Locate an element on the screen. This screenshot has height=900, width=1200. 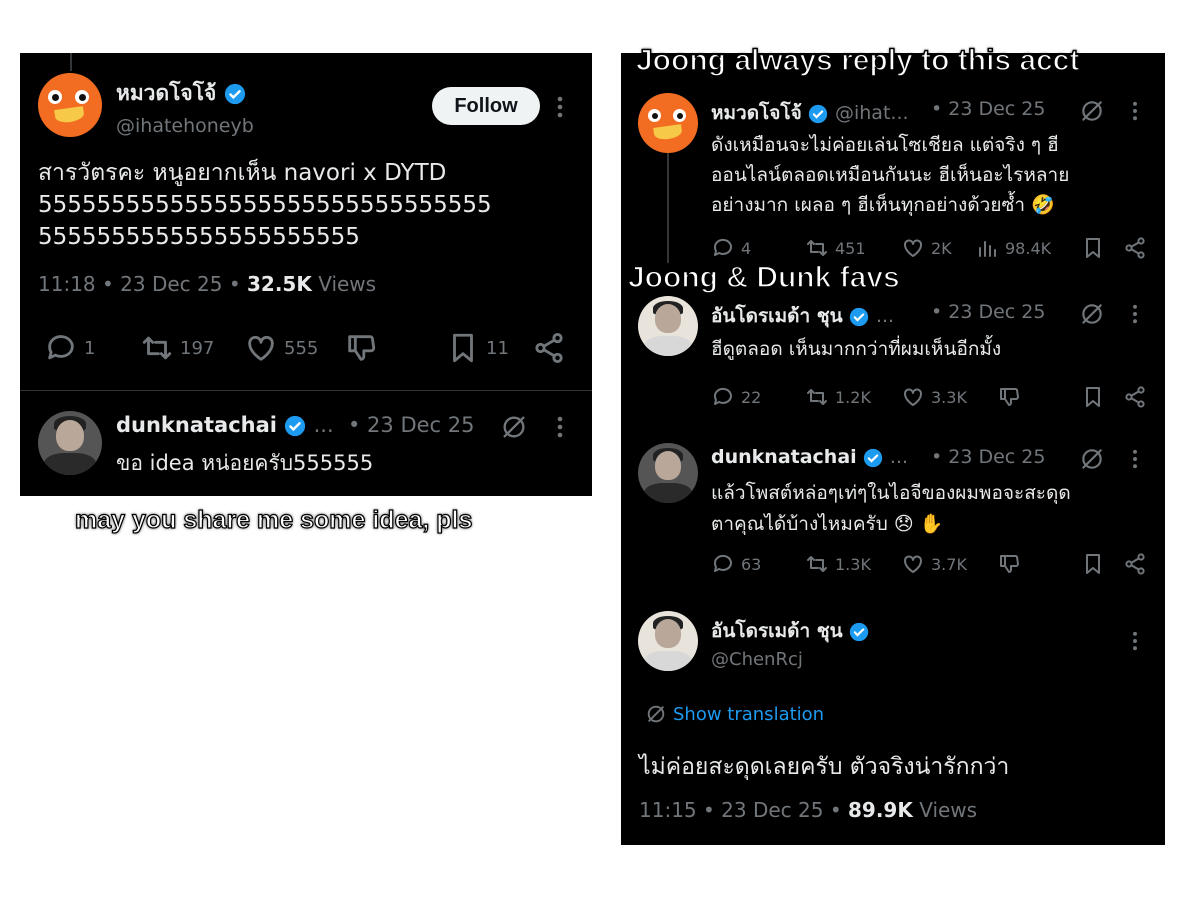
reply-action: 1 is located at coordinates (69, 348).